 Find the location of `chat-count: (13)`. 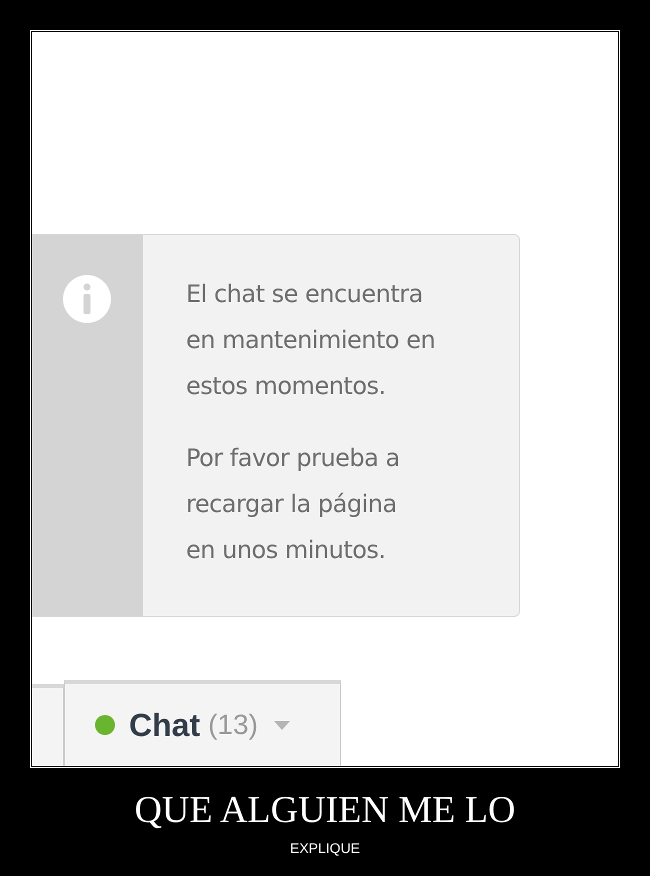

chat-count: (13) is located at coordinates (233, 725).